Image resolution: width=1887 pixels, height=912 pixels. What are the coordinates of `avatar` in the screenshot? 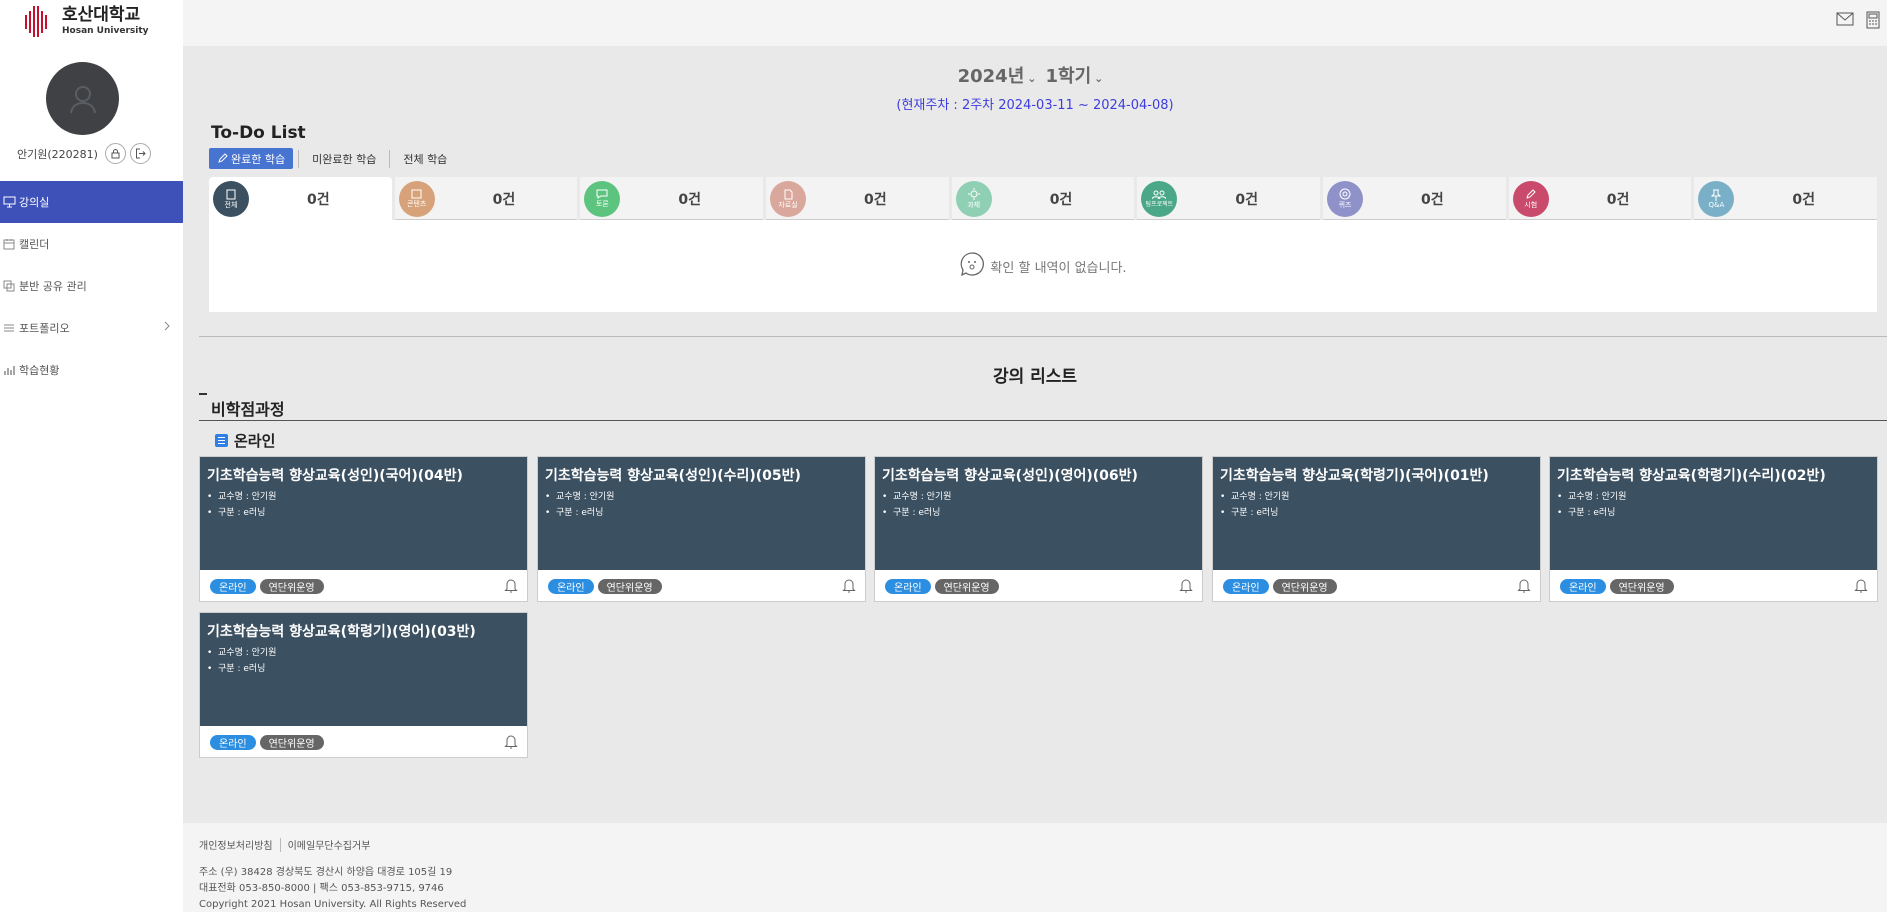 It's located at (82, 98).